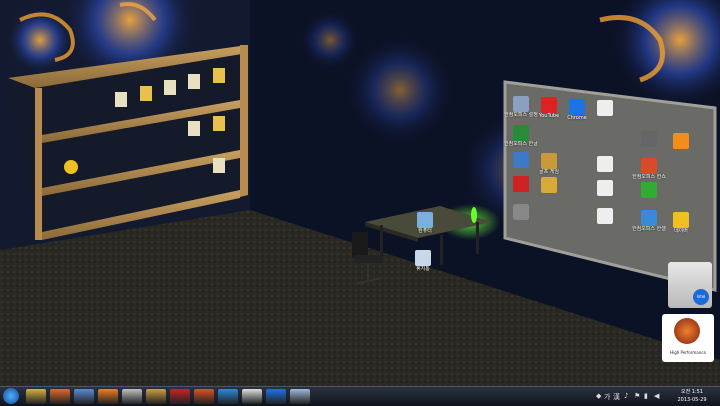 This screenshot has height=406, width=720. I want to click on icon-label: 한컴오피스 한글 2010, so click(521, 144).